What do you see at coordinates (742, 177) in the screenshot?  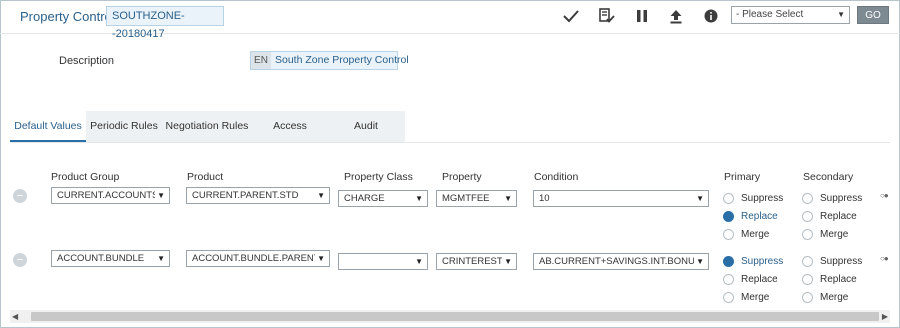 I see `header-primary: Primary` at bounding box center [742, 177].